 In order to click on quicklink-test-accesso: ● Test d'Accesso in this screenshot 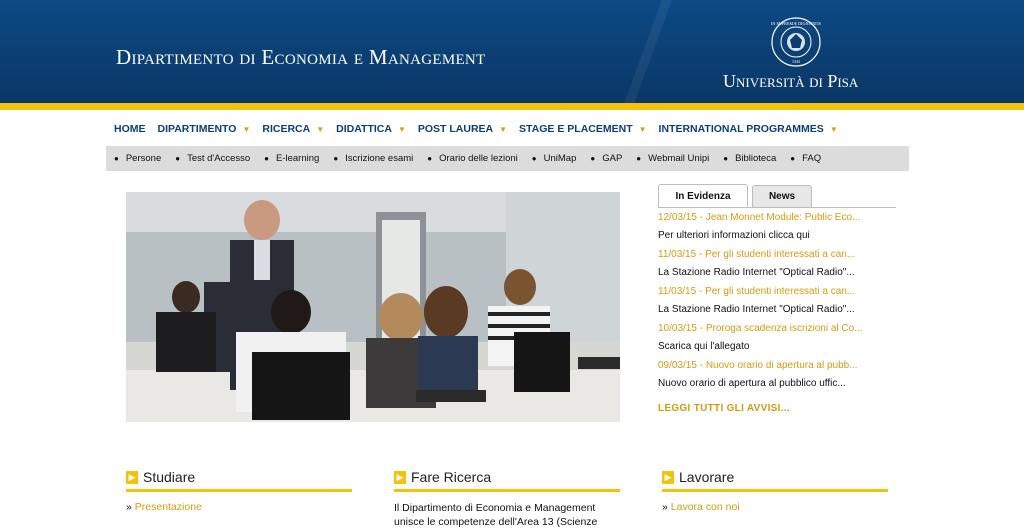, I will do `click(212, 158)`.